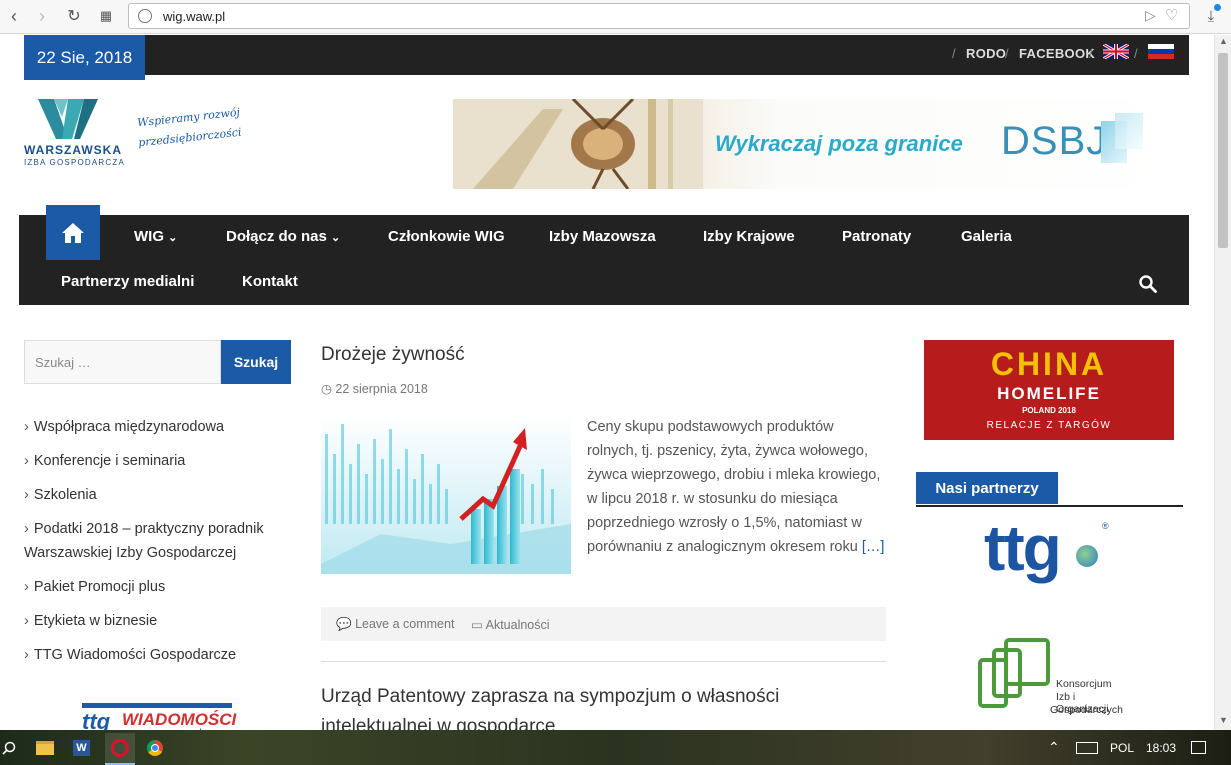  What do you see at coordinates (45, 748) in the screenshot?
I see `file-explorer-icon` at bounding box center [45, 748].